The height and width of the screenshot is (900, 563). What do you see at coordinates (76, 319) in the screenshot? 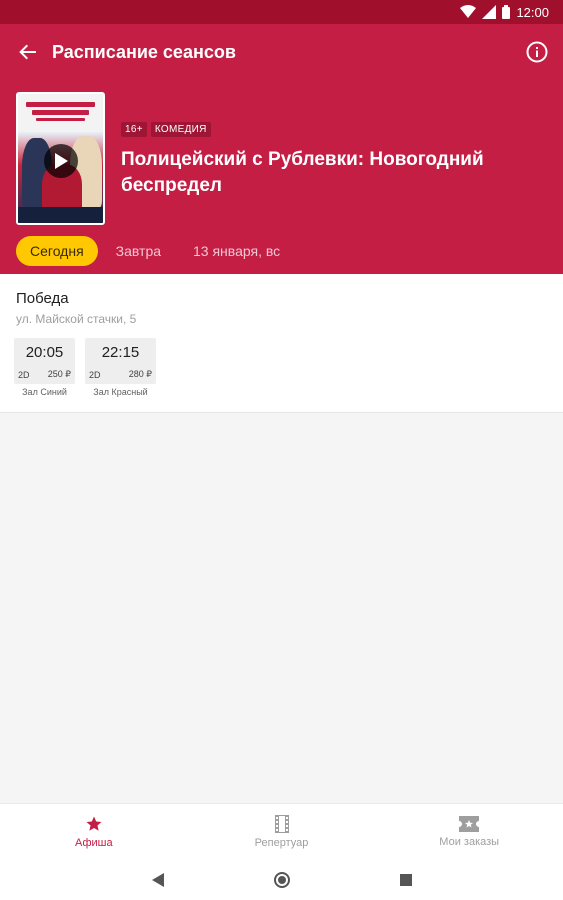
I see `cinema-address: ул. Майской стачки, 5` at bounding box center [76, 319].